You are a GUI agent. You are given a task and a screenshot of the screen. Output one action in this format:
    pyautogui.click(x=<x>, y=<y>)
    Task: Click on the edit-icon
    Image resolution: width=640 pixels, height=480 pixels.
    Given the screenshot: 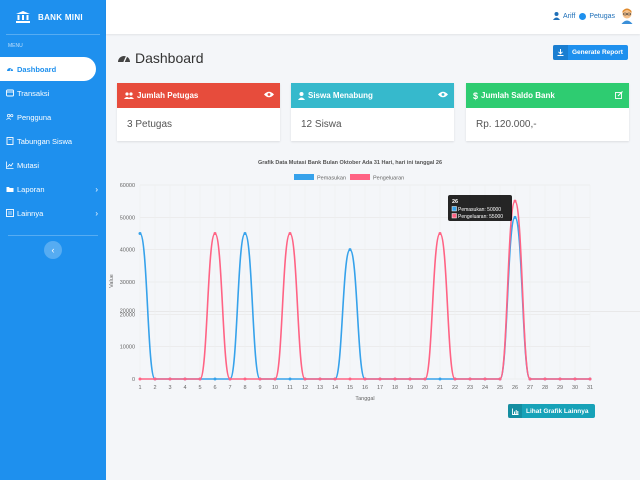 What is the action you would take?
    pyautogui.click(x=619, y=95)
    